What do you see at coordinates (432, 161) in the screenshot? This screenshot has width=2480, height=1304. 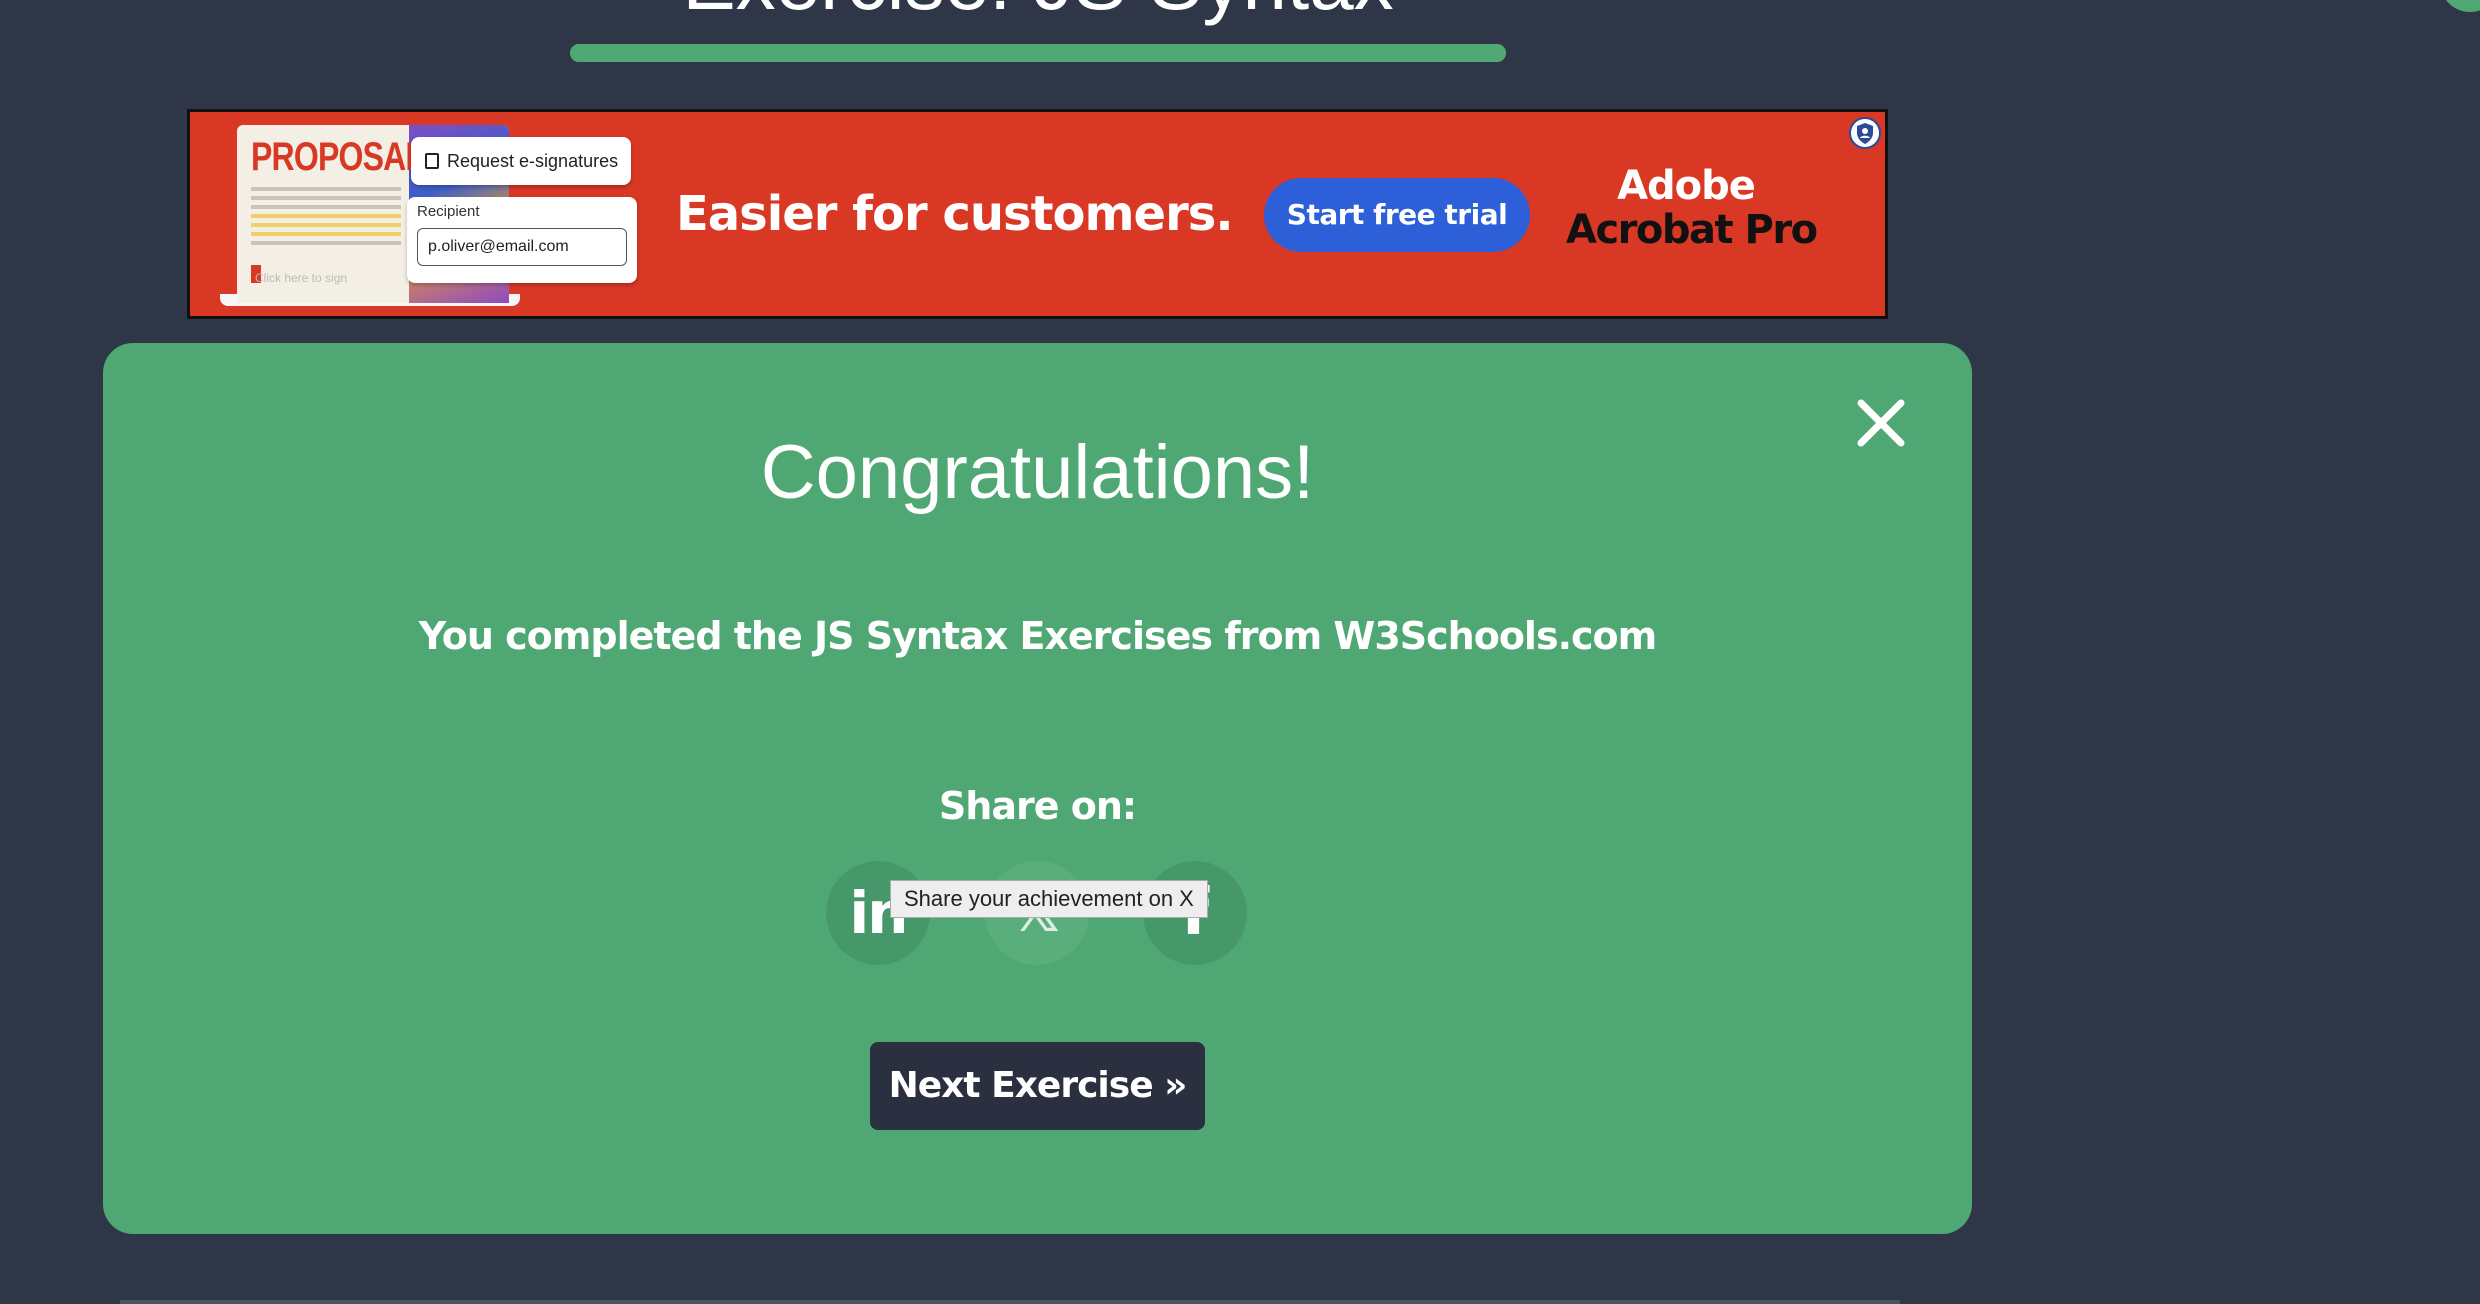 I see `document-icon` at bounding box center [432, 161].